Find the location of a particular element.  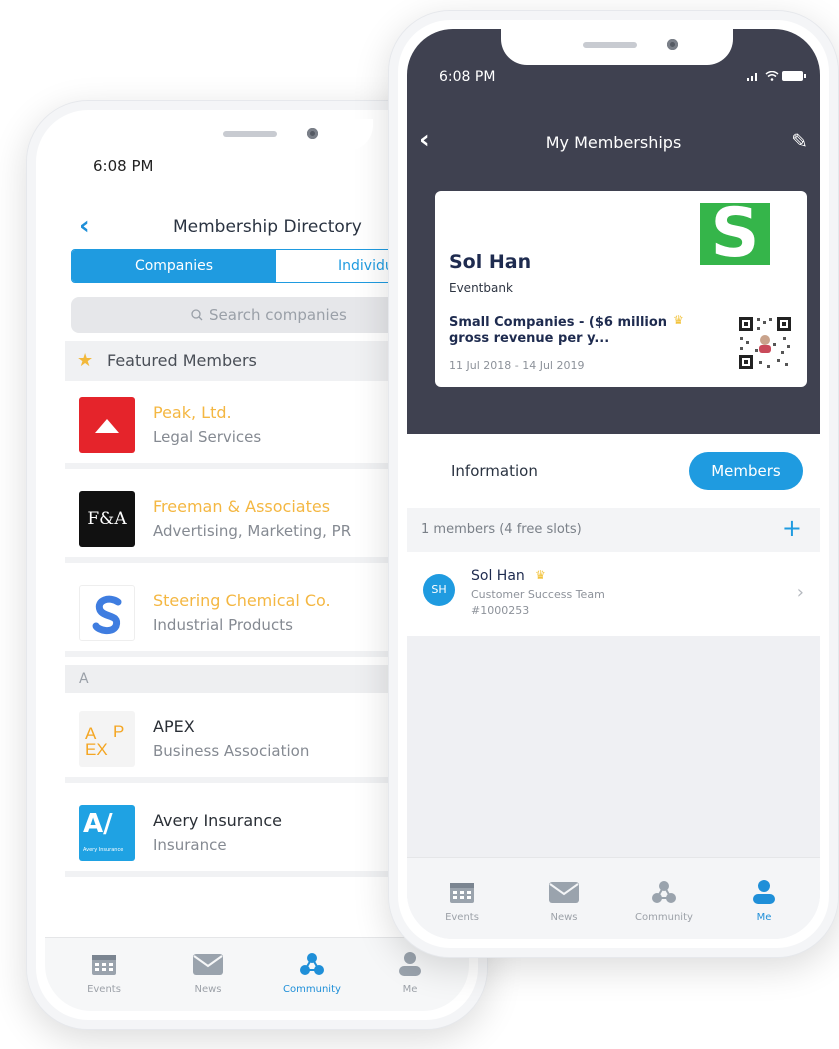

member-category: Insurance is located at coordinates (190, 845).